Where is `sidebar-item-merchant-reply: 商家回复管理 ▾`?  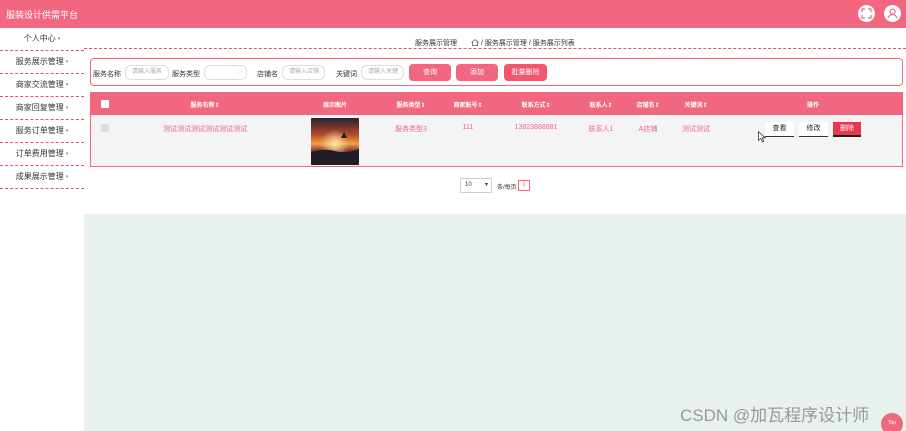
sidebar-item-merchant-reply: 商家回复管理 ▾ is located at coordinates (42, 108).